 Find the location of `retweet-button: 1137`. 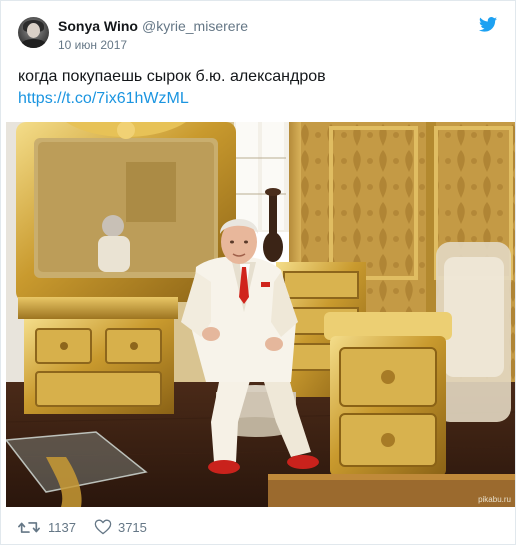

retweet-button: 1137 is located at coordinates (47, 527).